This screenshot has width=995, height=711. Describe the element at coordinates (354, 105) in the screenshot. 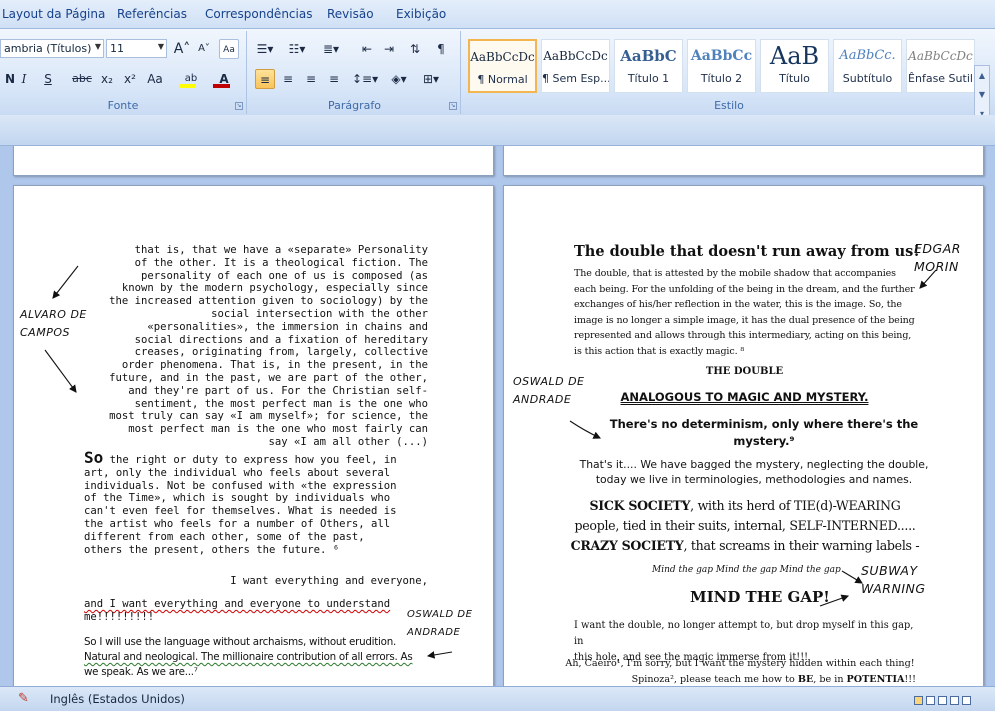

I see `paragraph-group-label: Parágrafo` at that location.